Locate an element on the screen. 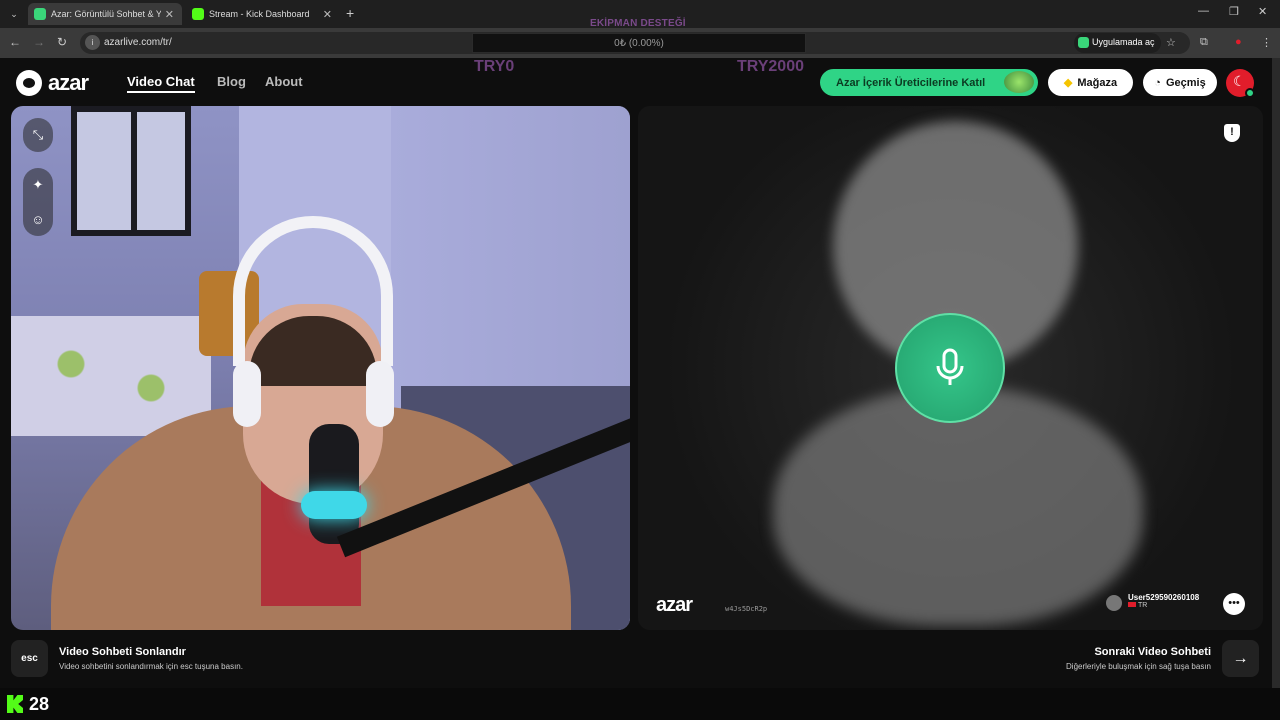 The image size is (1280, 720). store-label: Mağaza is located at coordinates (1097, 82).